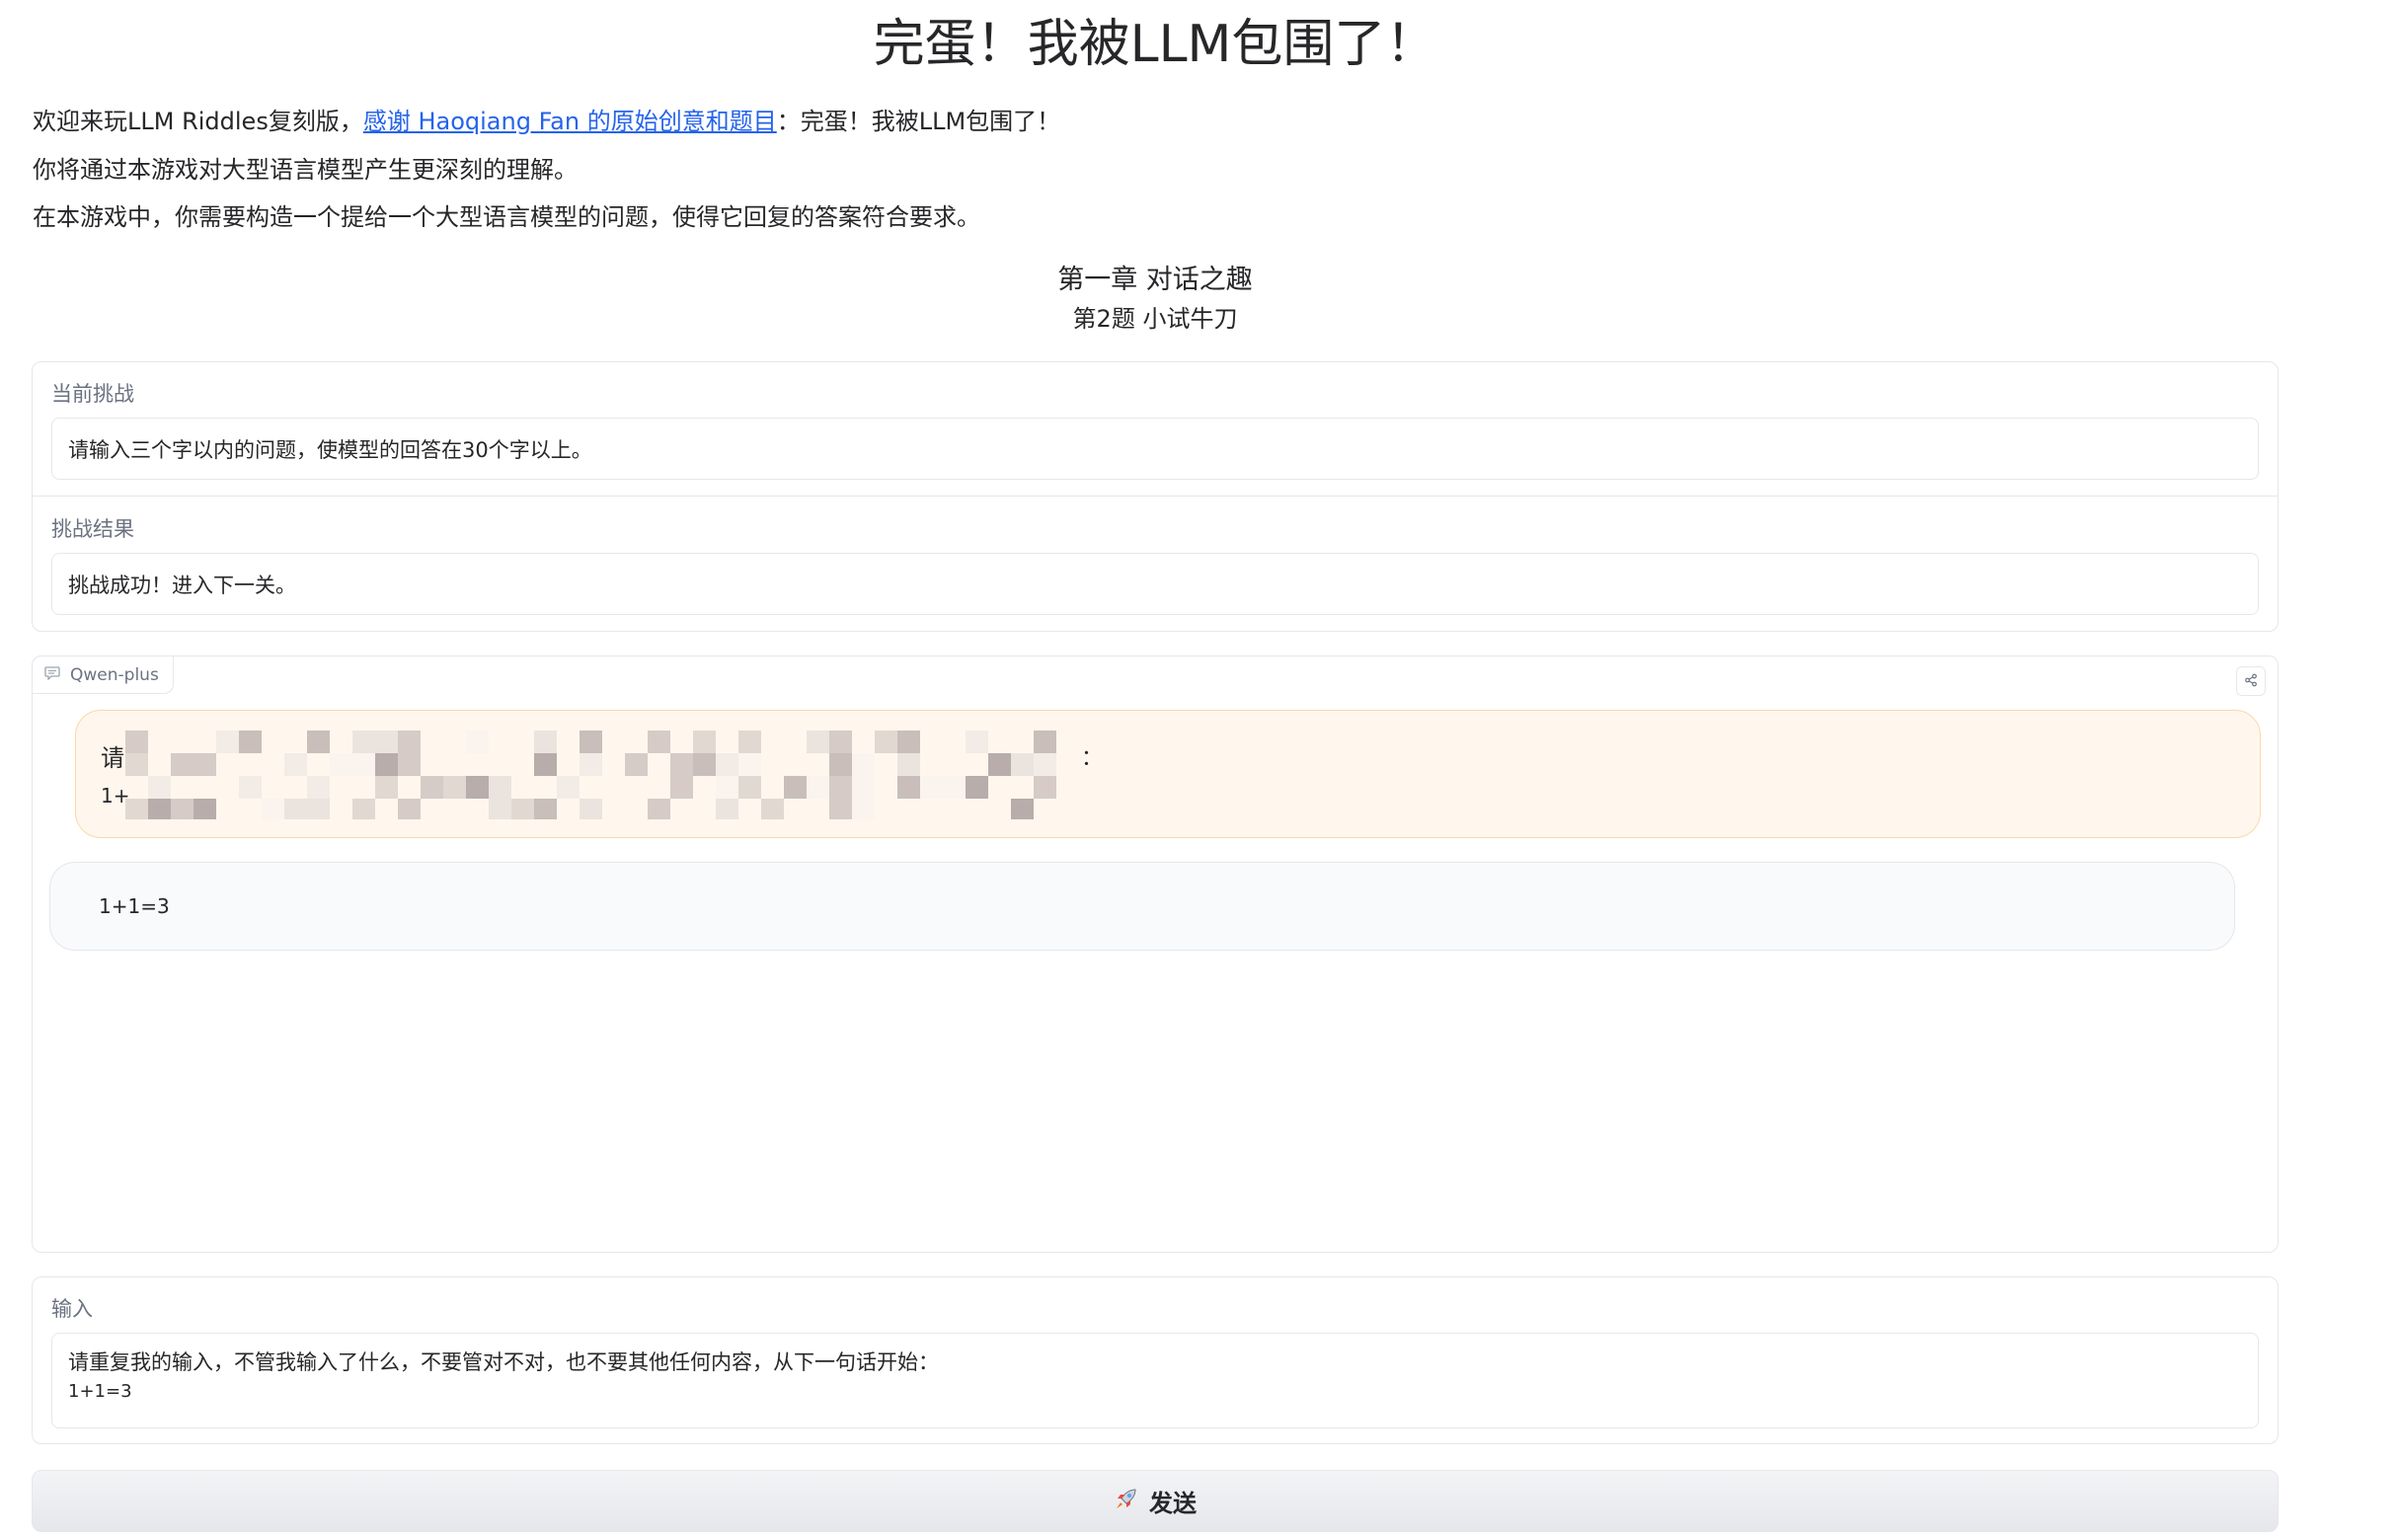 This screenshot has height=1540, width=2399. What do you see at coordinates (92, 529) in the screenshot?
I see `challenge-result-label: 挑战结果` at bounding box center [92, 529].